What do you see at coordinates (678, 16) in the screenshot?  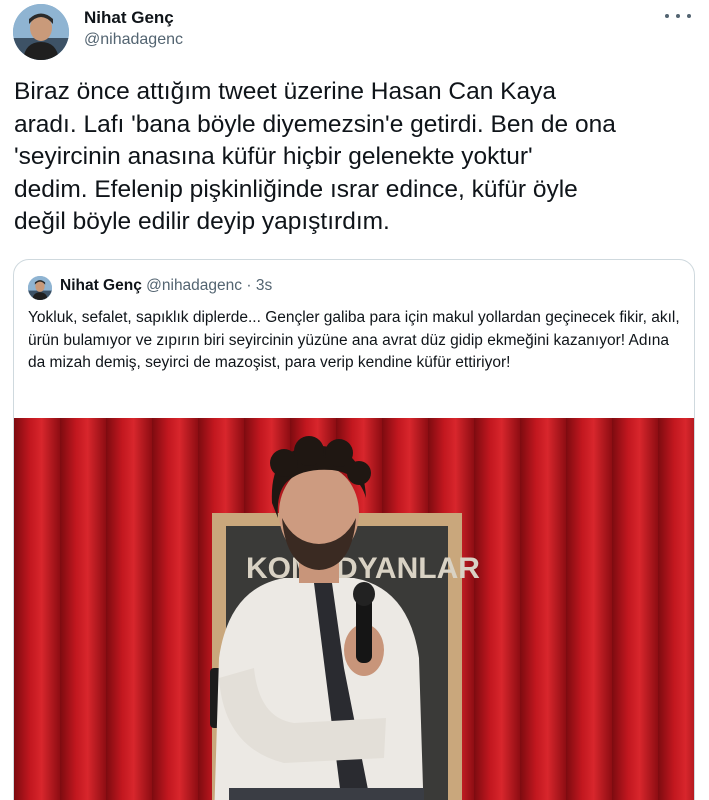 I see `more-horizontal-icon` at bounding box center [678, 16].